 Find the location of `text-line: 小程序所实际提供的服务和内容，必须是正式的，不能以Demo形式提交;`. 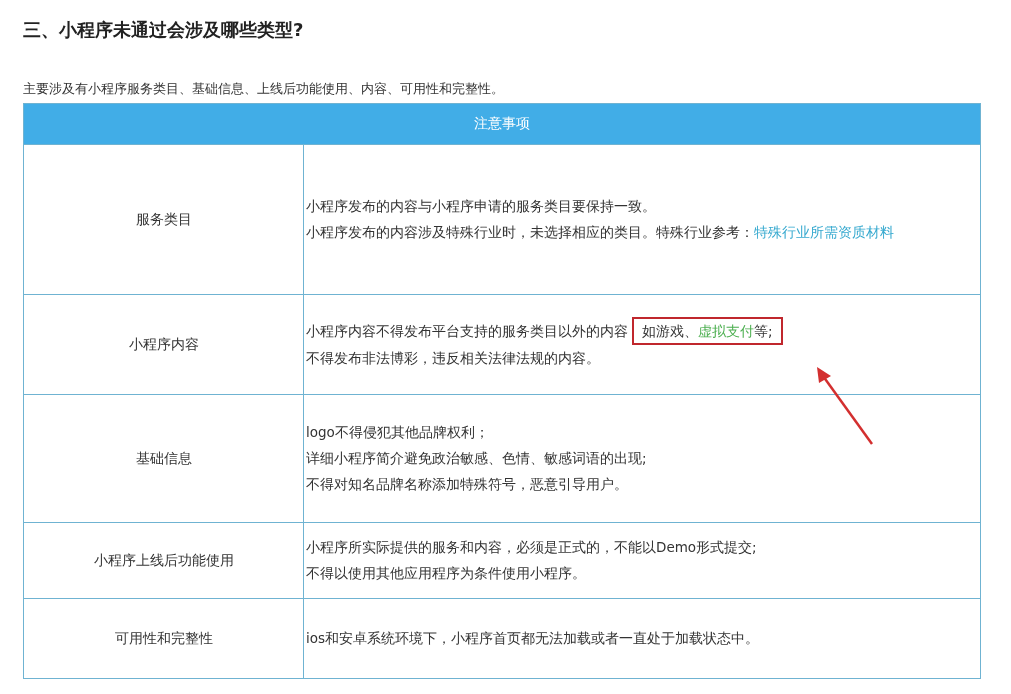

text-line: 小程序所实际提供的服务和内容，必须是正式的，不能以Demo形式提交; is located at coordinates (531, 547).